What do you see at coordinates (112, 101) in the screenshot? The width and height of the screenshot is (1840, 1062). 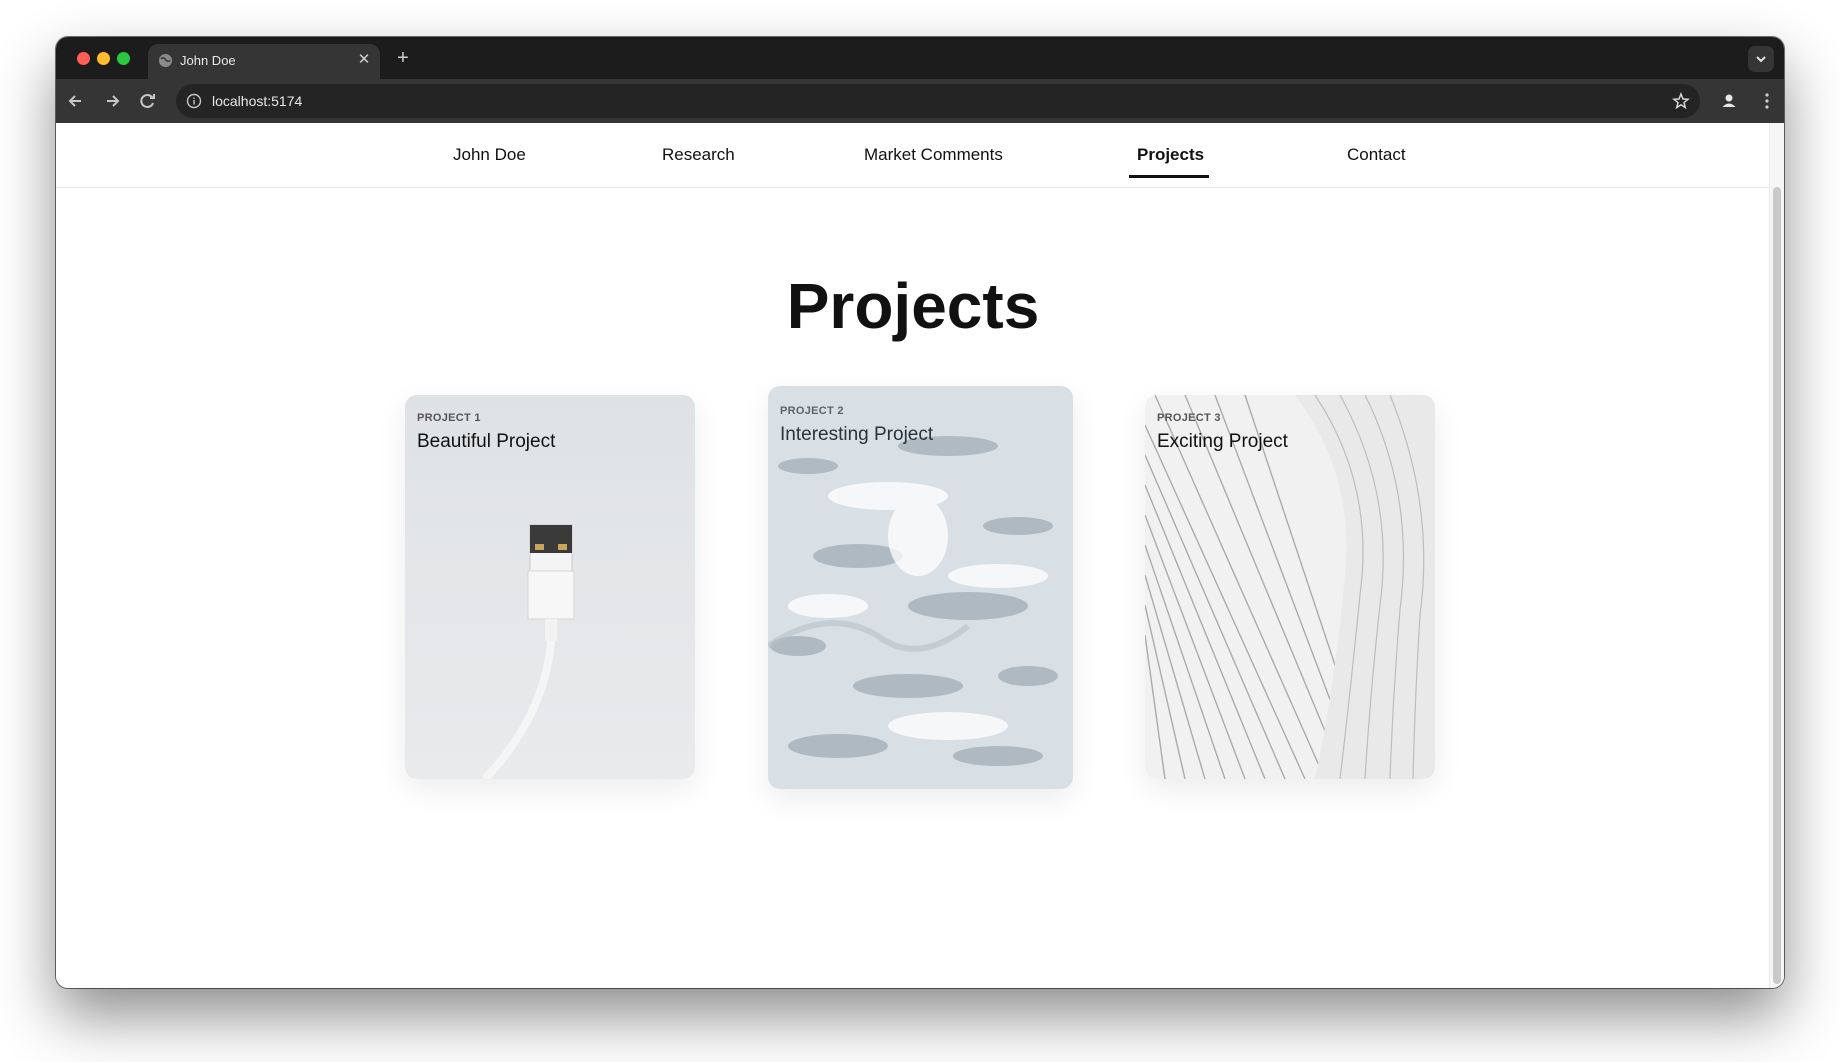 I see `forward-icon` at bounding box center [112, 101].